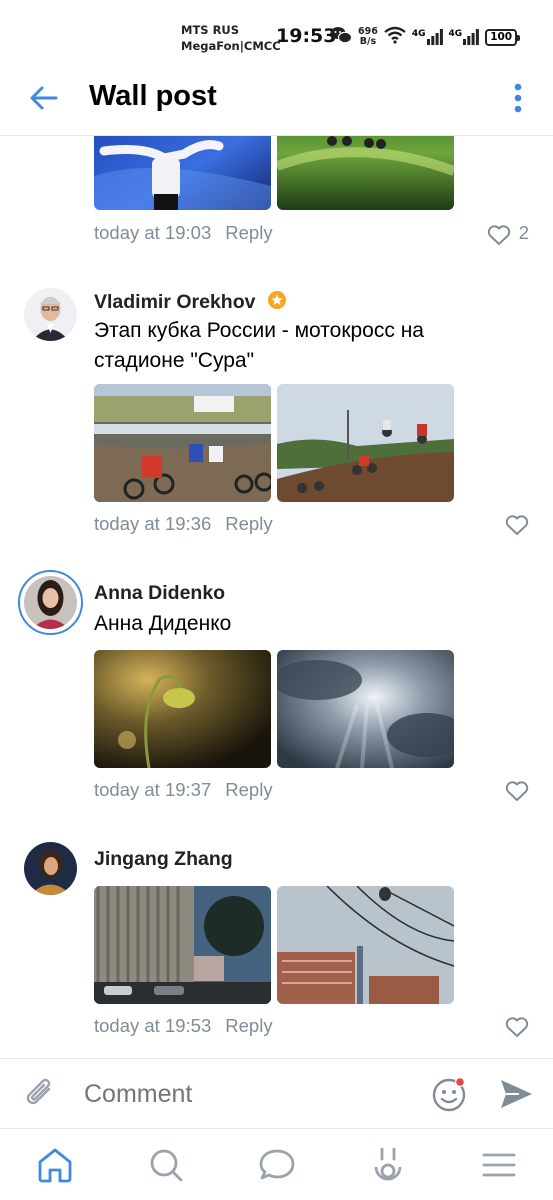 This screenshot has height=1200, width=553. I want to click on status-icons: 696 B/s 4G 4G 100, so click(425, 37).